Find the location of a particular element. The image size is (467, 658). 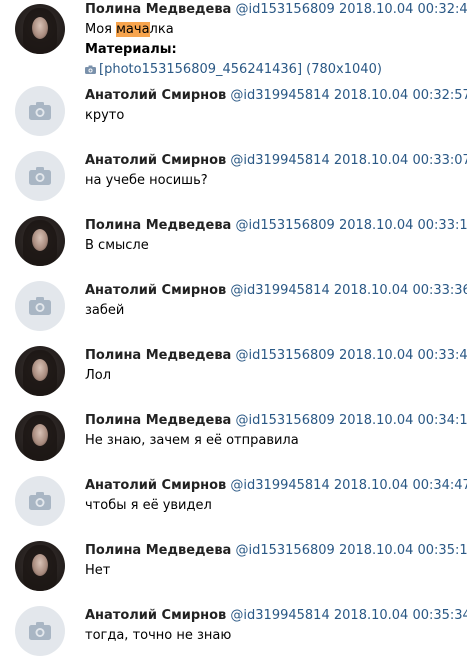

message-text: Лол is located at coordinates (98, 375).